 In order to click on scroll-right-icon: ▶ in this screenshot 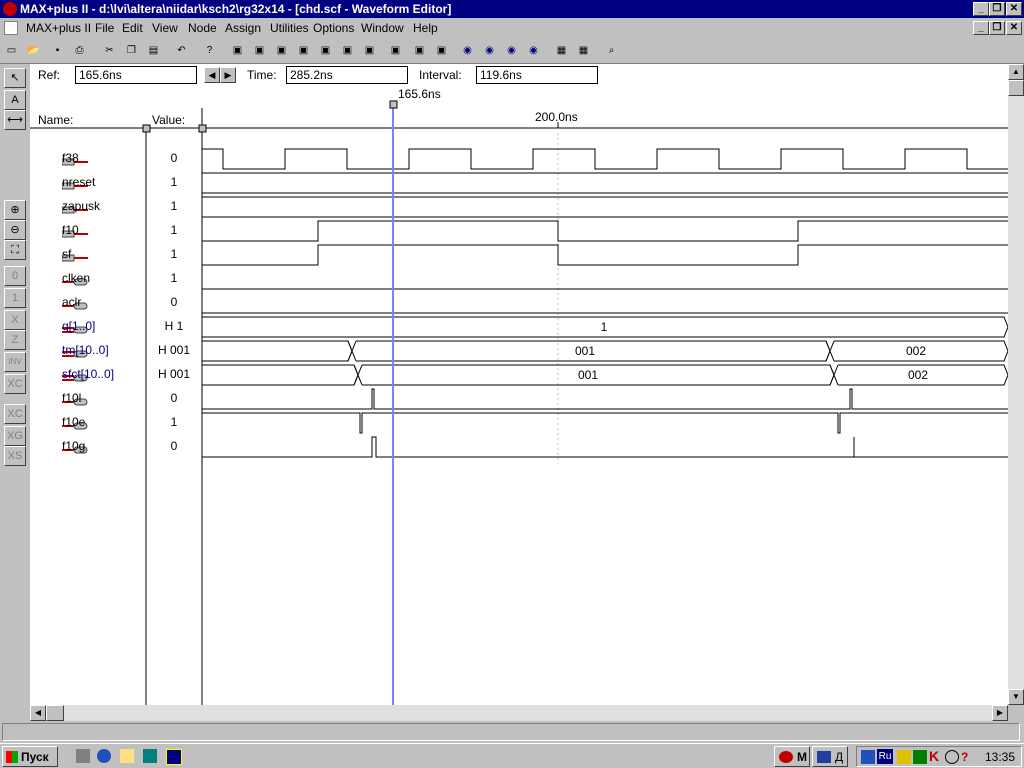, I will do `click(1000, 713)`.